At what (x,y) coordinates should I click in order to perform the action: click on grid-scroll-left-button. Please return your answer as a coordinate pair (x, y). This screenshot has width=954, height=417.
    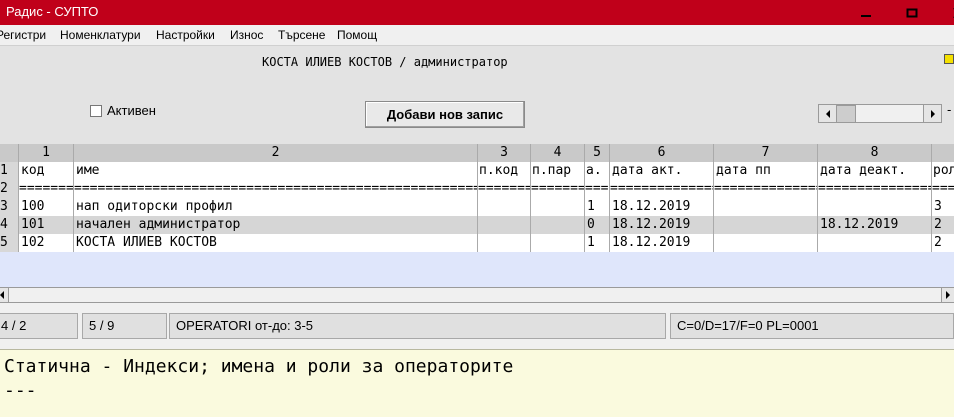
    Looking at the image, I should click on (4, 295).